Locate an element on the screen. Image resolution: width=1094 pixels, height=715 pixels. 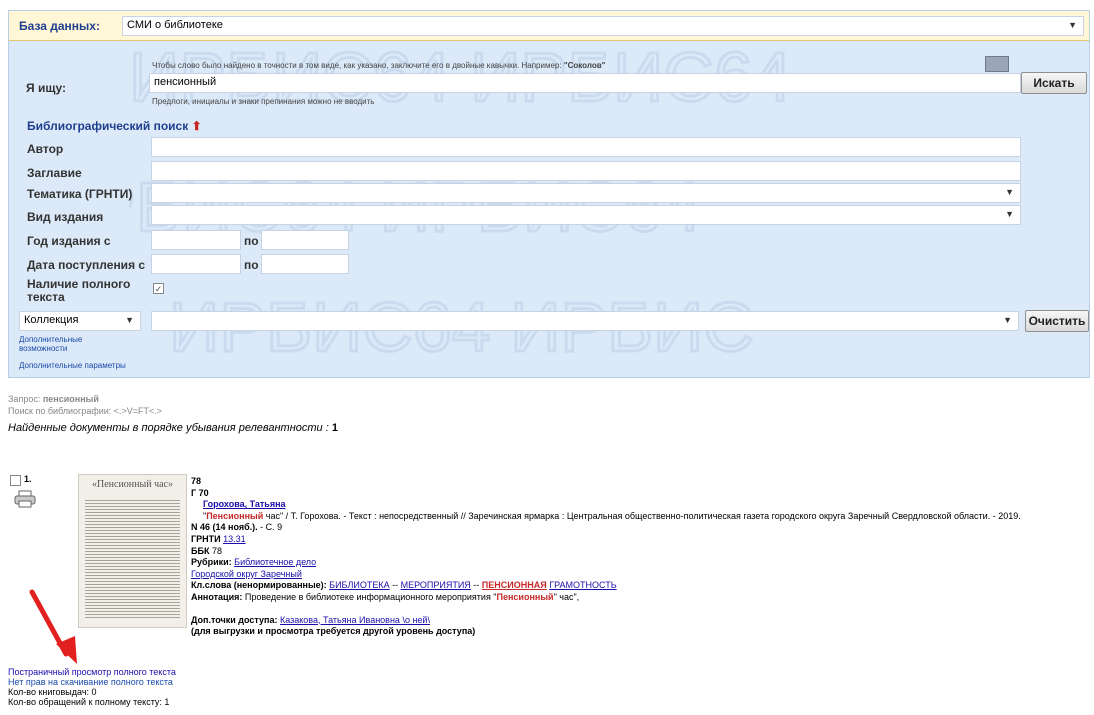
search-label: Я ищу: is located at coordinates (46, 88).